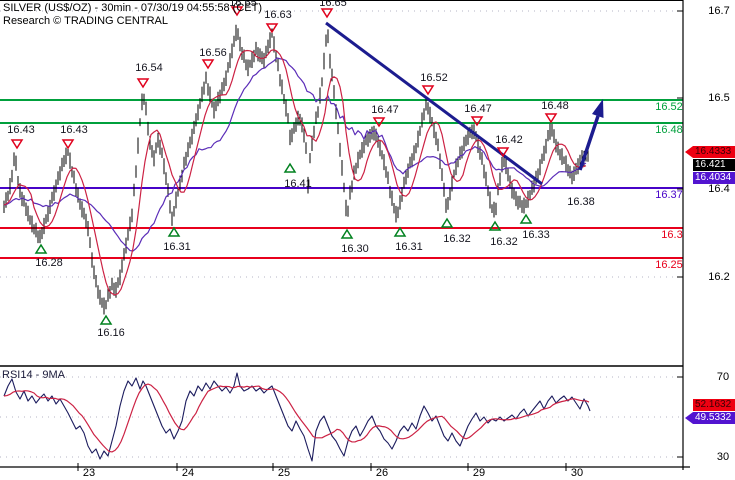 The image size is (735, 480). I want to click on support-label: 16.33, so click(536, 235).